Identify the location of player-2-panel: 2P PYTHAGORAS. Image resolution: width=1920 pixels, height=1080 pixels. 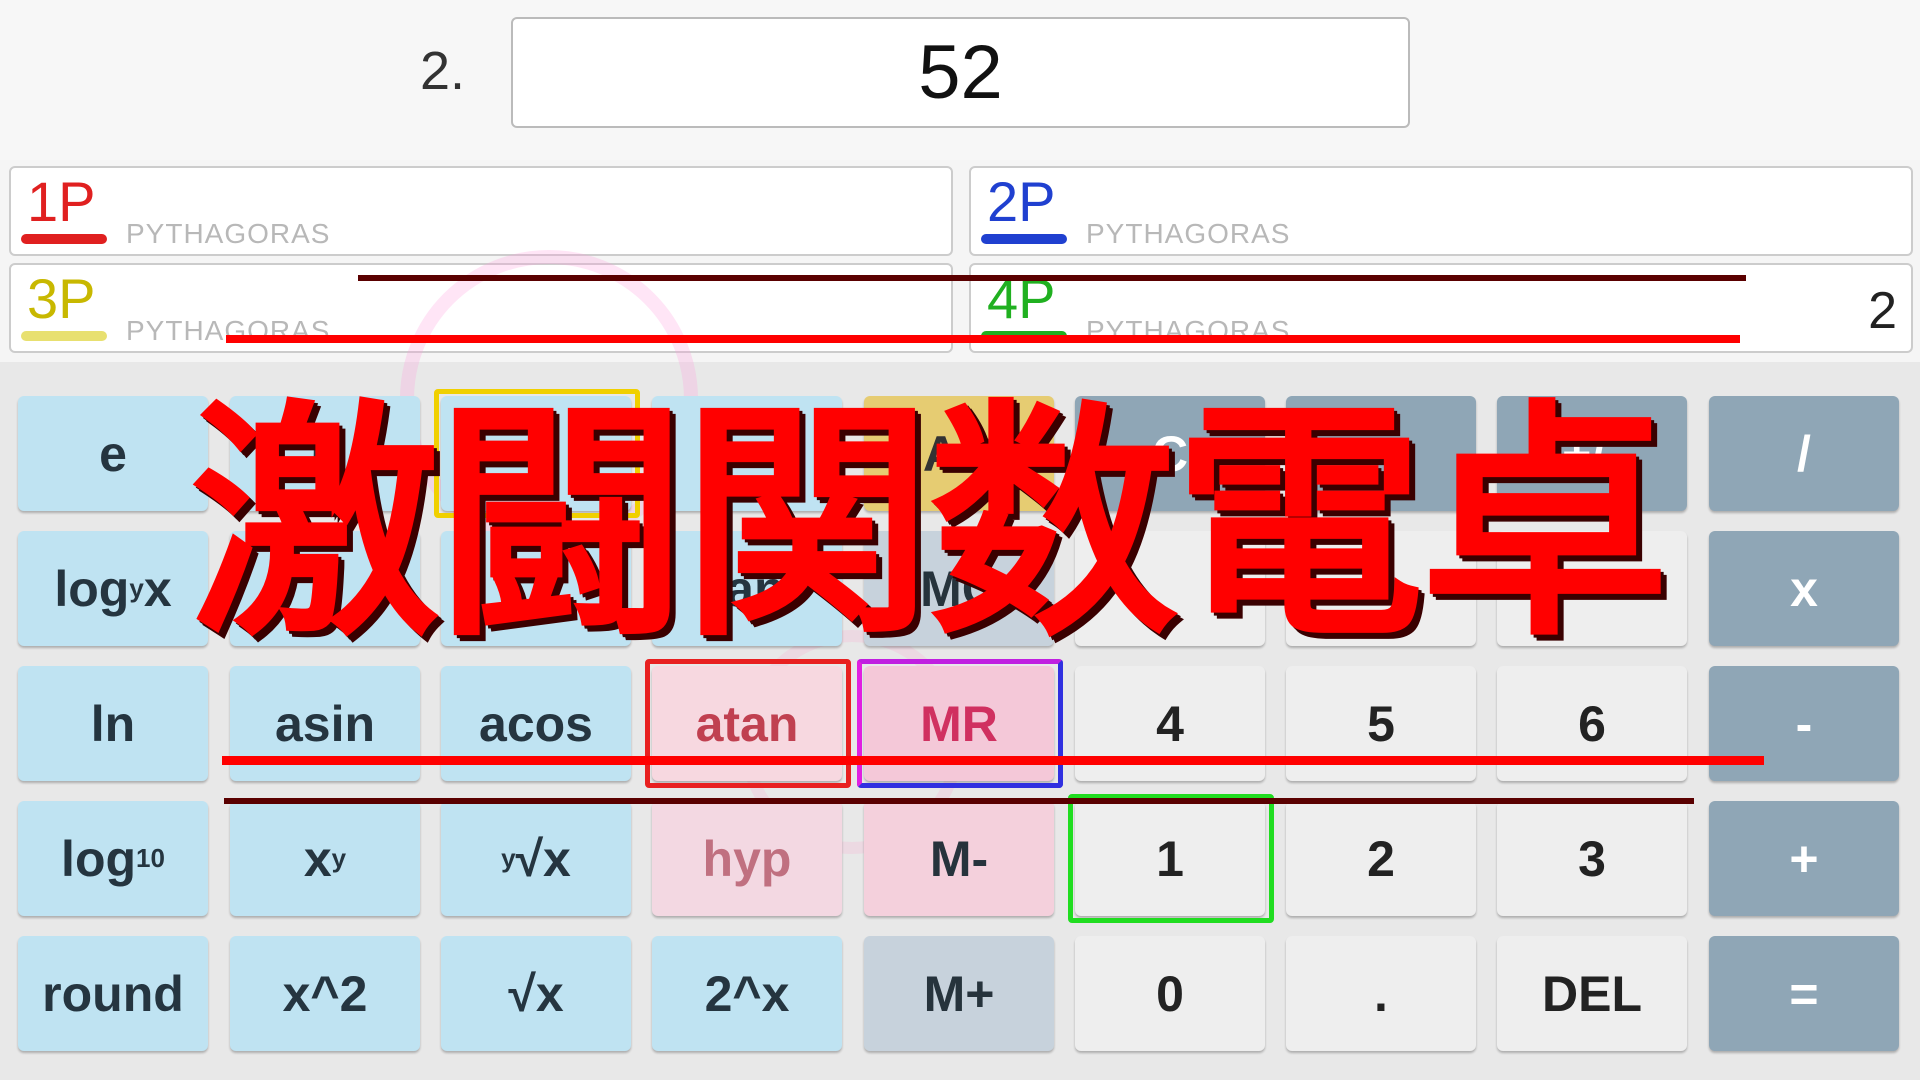
(1441, 211).